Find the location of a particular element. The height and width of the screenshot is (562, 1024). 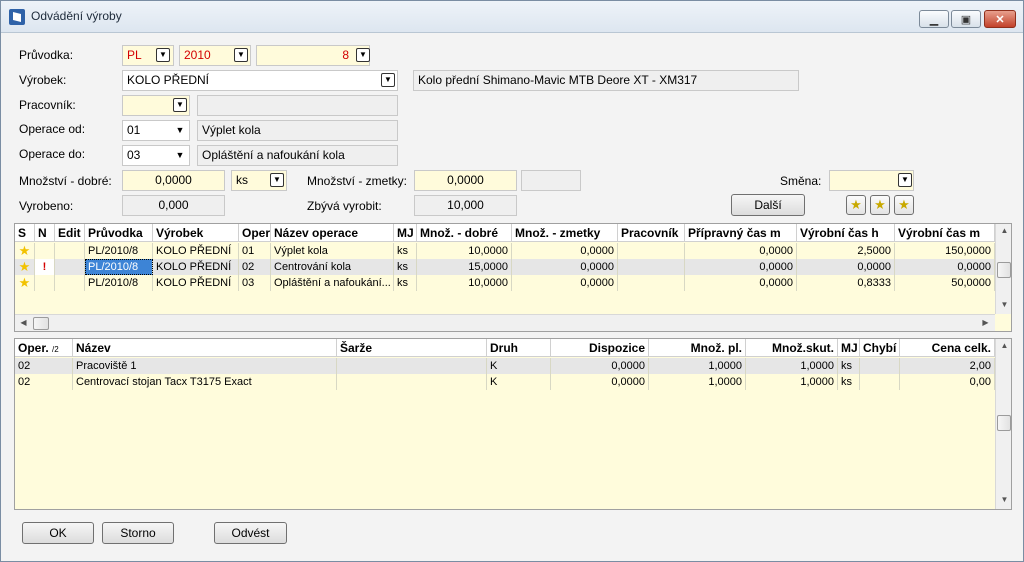

vyrobek-label: Výrobek: is located at coordinates (43, 80).